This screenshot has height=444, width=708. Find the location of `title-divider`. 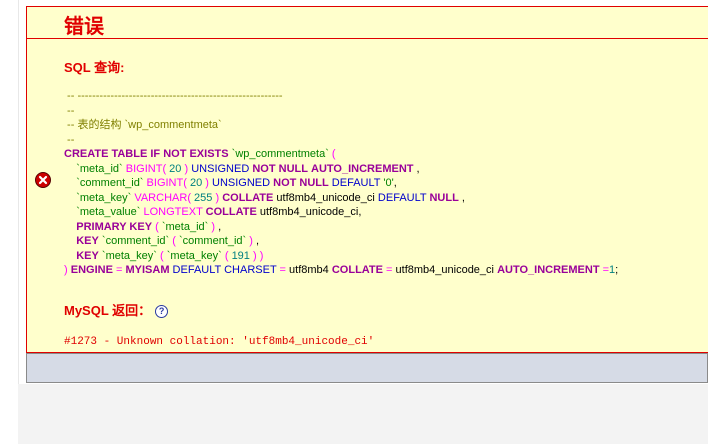

title-divider is located at coordinates (367, 38).